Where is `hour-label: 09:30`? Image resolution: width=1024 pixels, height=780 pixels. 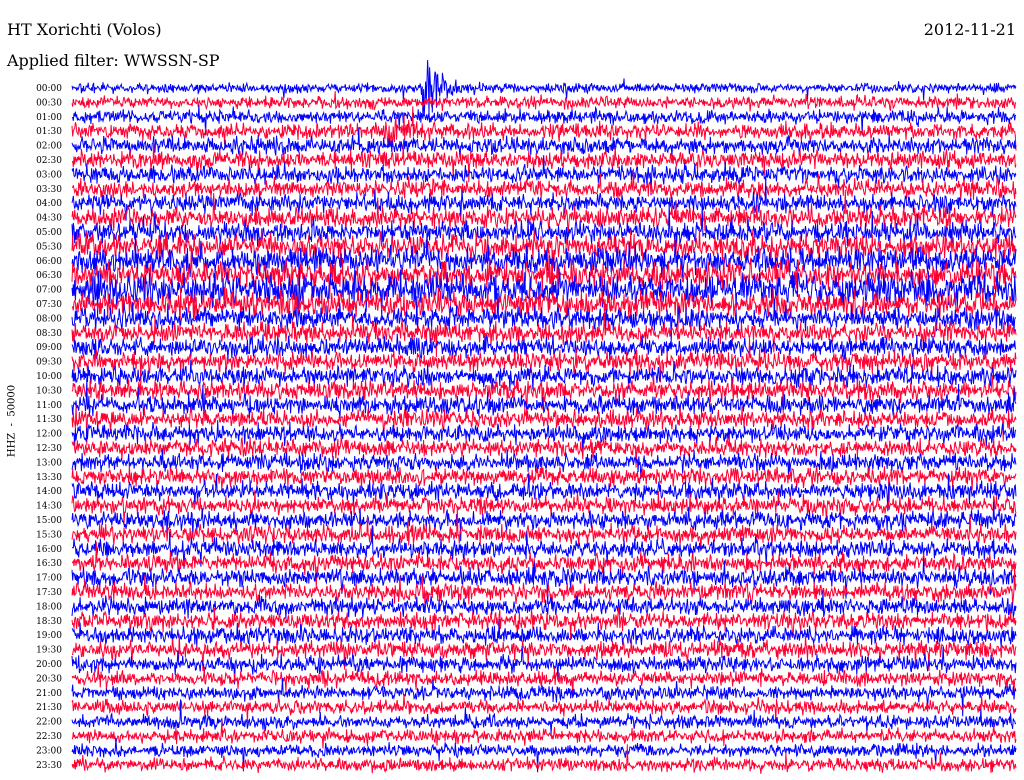 hour-label: 09:30 is located at coordinates (49, 363).